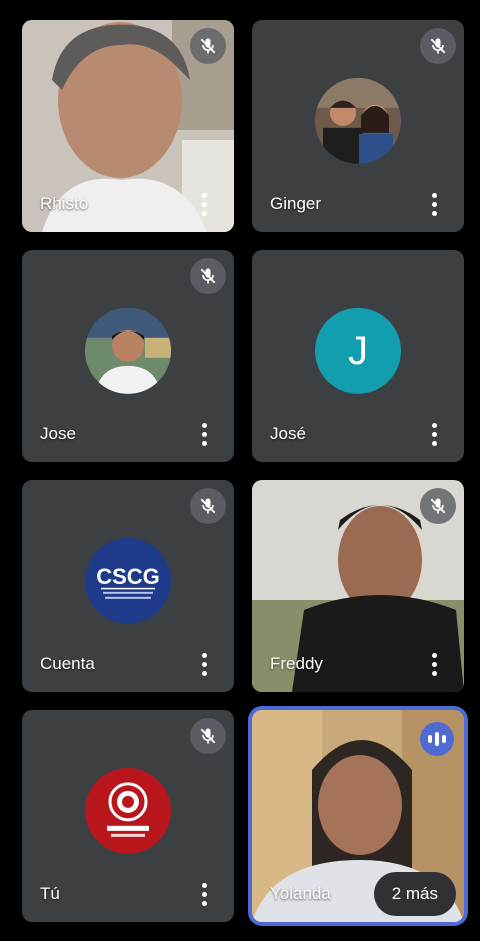 This screenshot has width=480, height=941. Describe the element at coordinates (128, 126) in the screenshot. I see `participant-tile-rhisto: Rhisto` at that location.